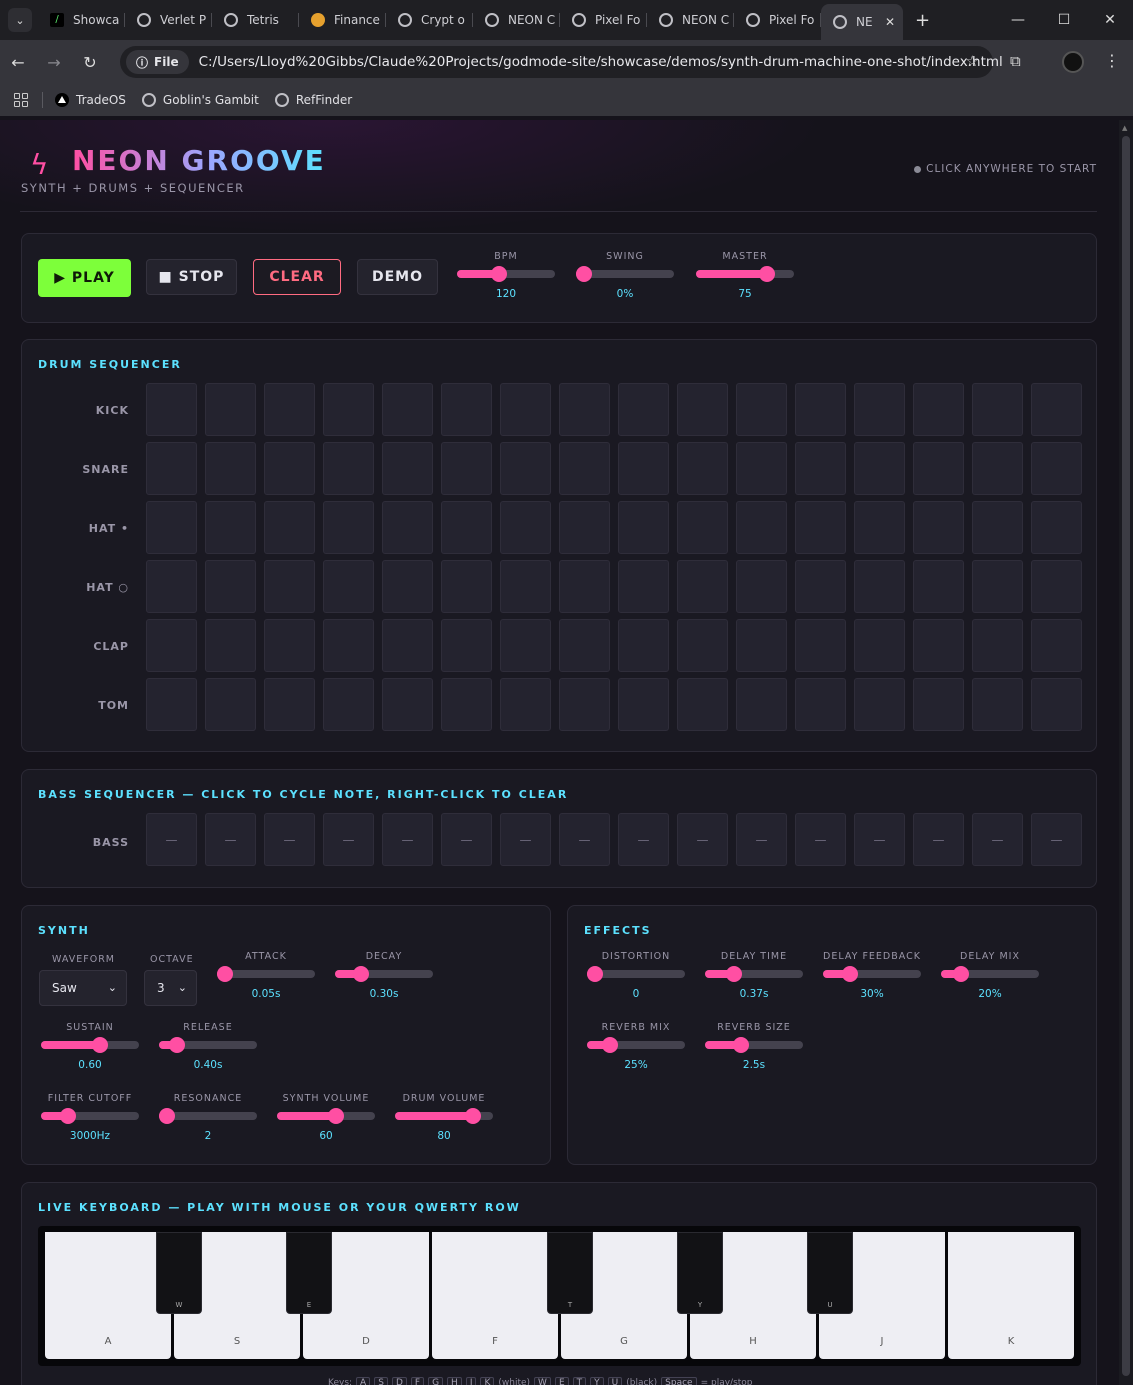  What do you see at coordinates (570, 1273) in the screenshot?
I see `black-key: T` at bounding box center [570, 1273].